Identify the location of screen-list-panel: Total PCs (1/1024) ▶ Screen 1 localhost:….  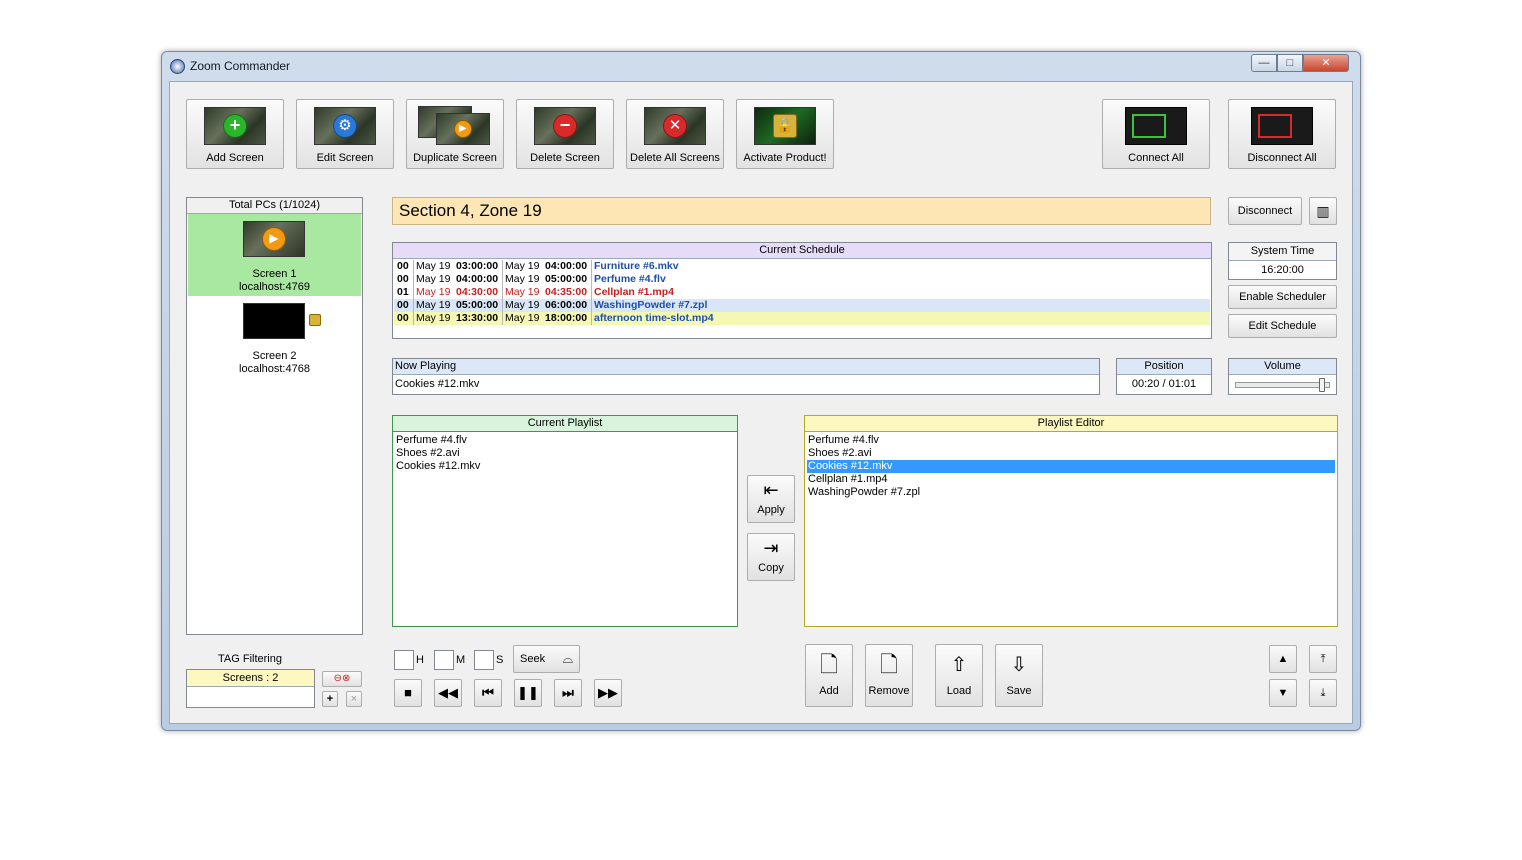
(274, 416).